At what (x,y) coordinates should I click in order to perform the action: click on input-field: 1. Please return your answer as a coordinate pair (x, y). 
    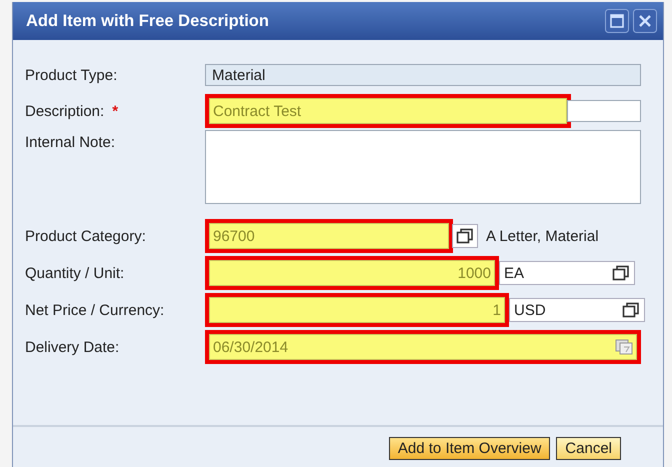
    Looking at the image, I should click on (357, 310).